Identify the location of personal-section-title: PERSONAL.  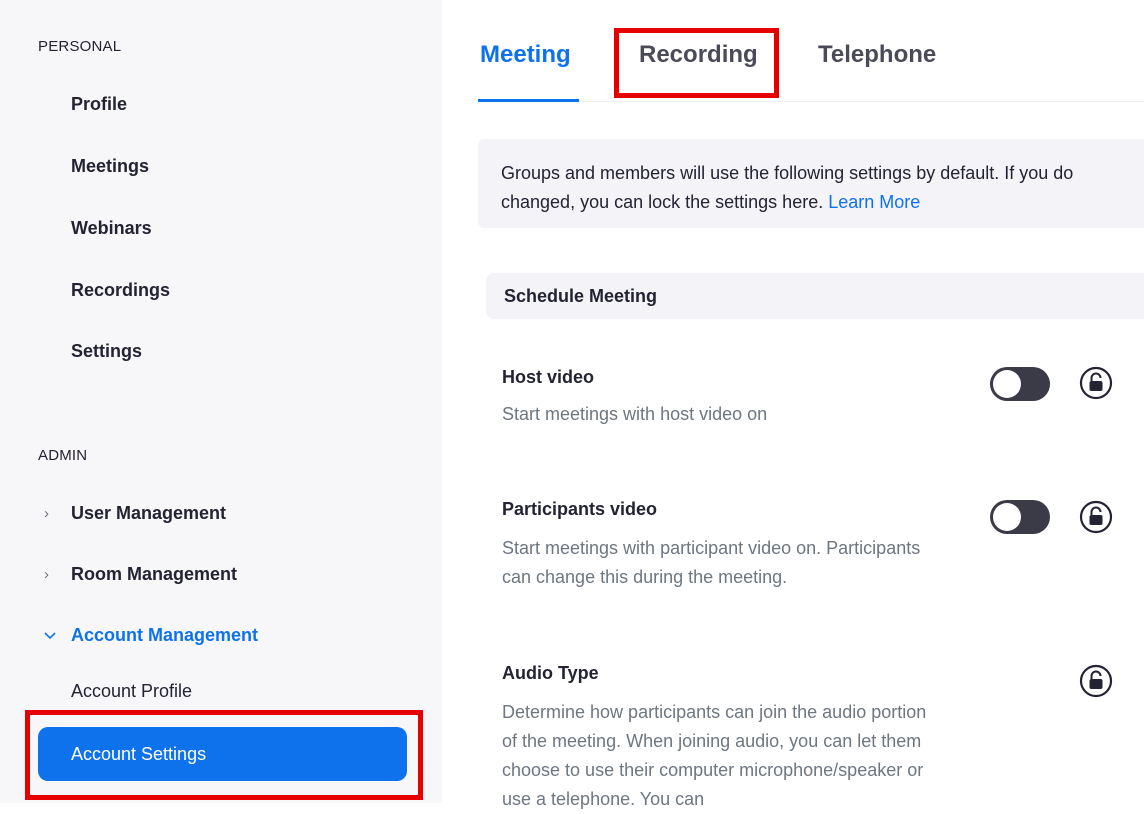
(80, 46).